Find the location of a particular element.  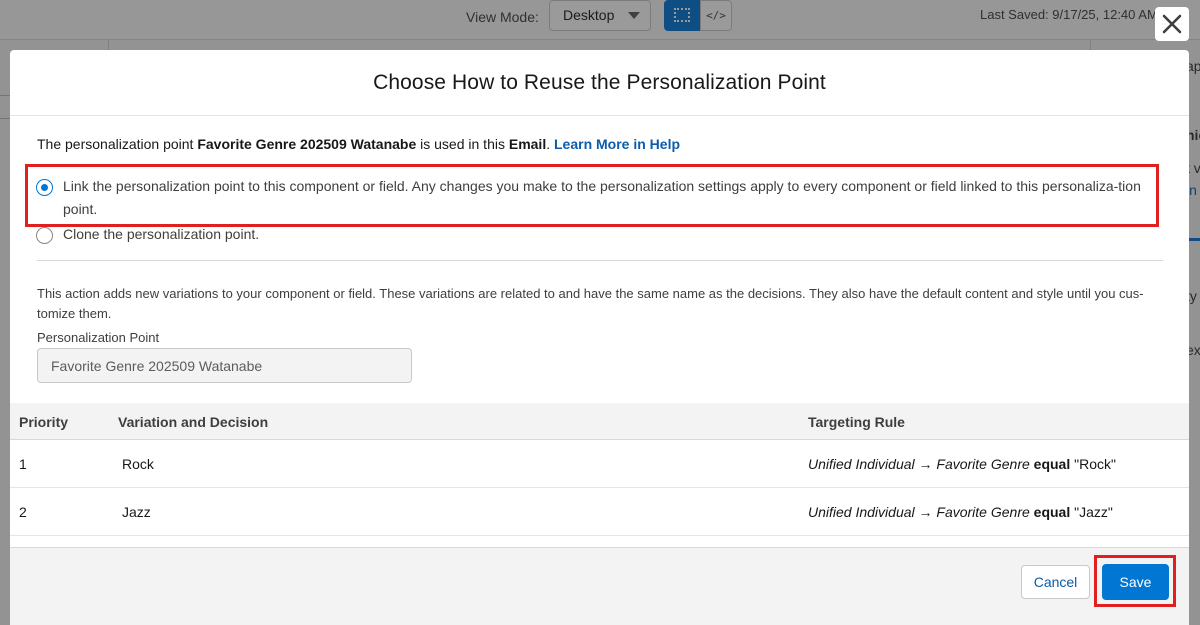

row-variation: Rock is located at coordinates (138, 464).